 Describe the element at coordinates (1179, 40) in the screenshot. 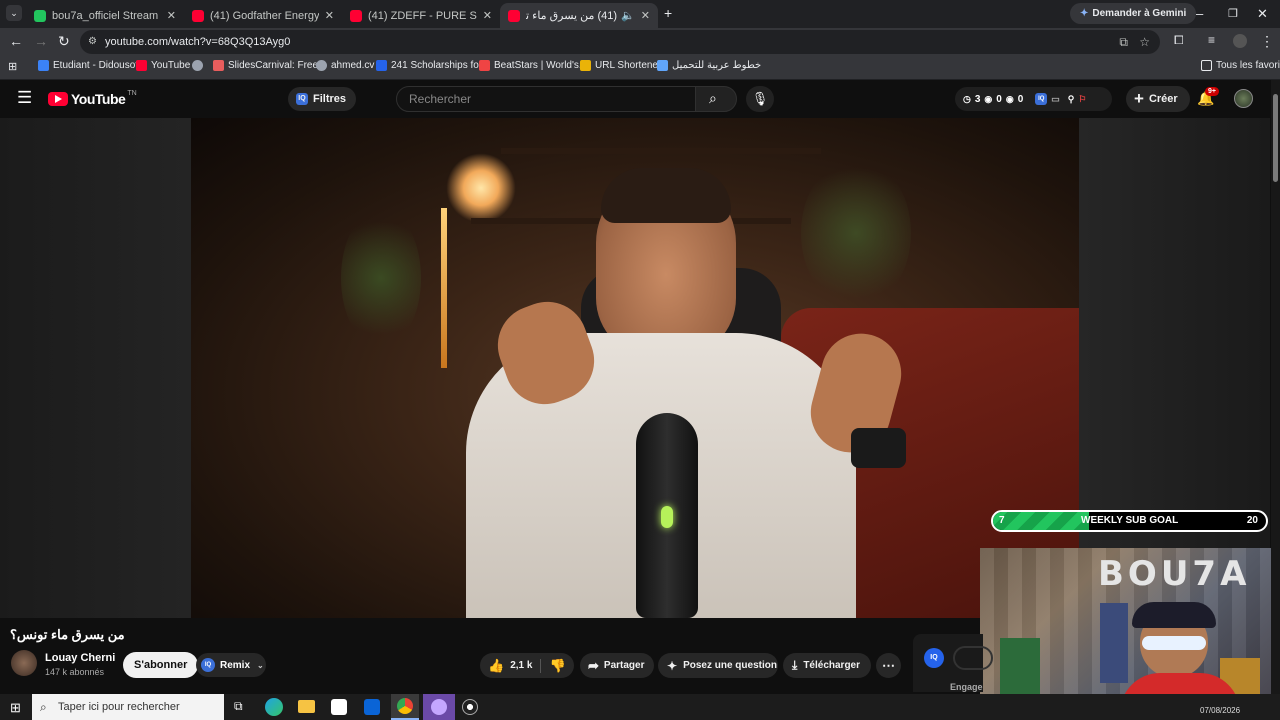

I see `extensions-icon: ⧠` at that location.